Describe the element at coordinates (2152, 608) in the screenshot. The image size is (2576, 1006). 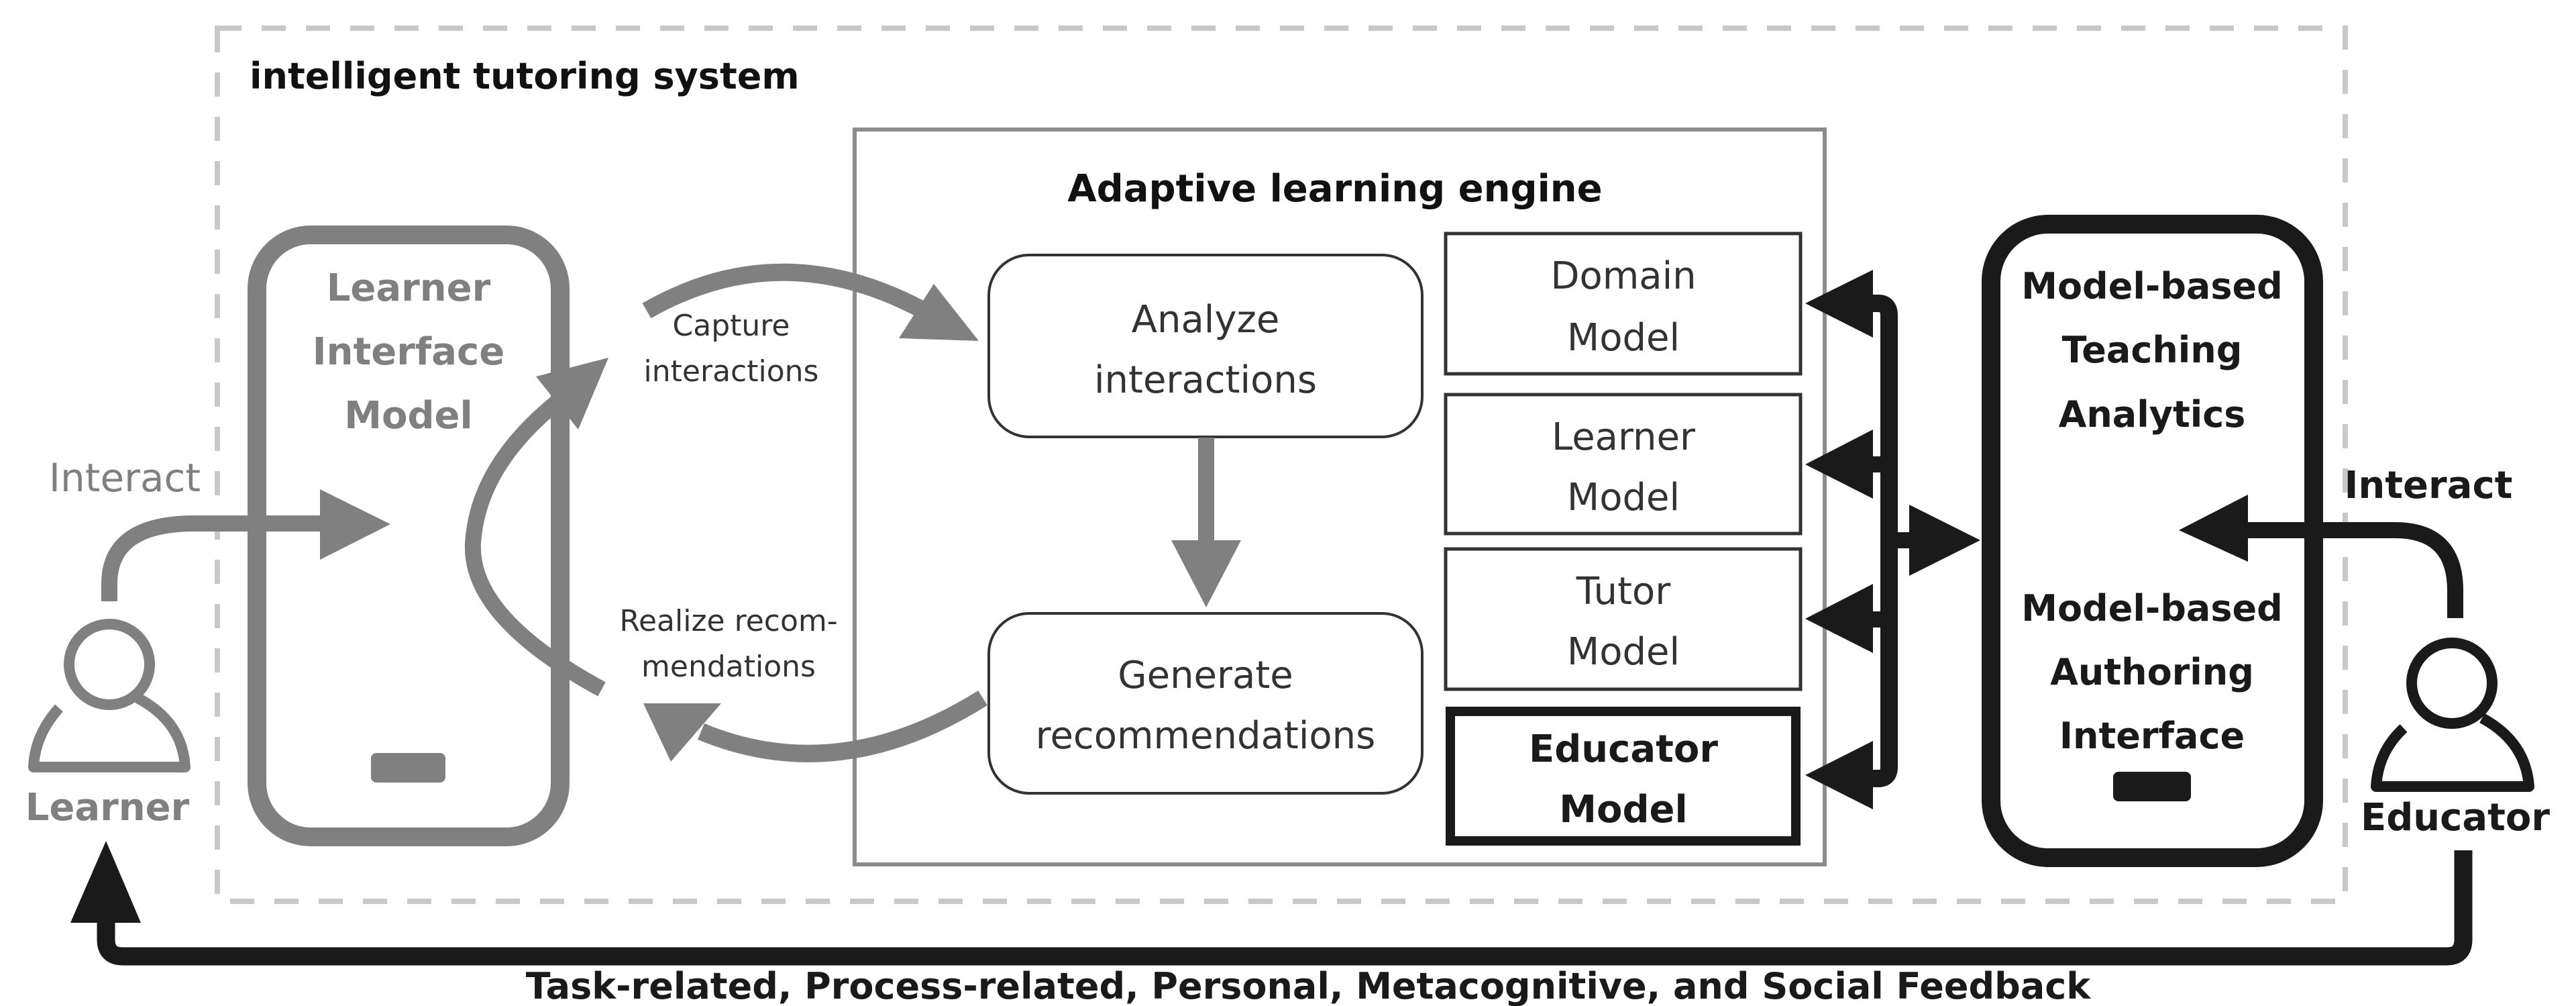
I see `authoring-interface-line1: Model-based` at that location.